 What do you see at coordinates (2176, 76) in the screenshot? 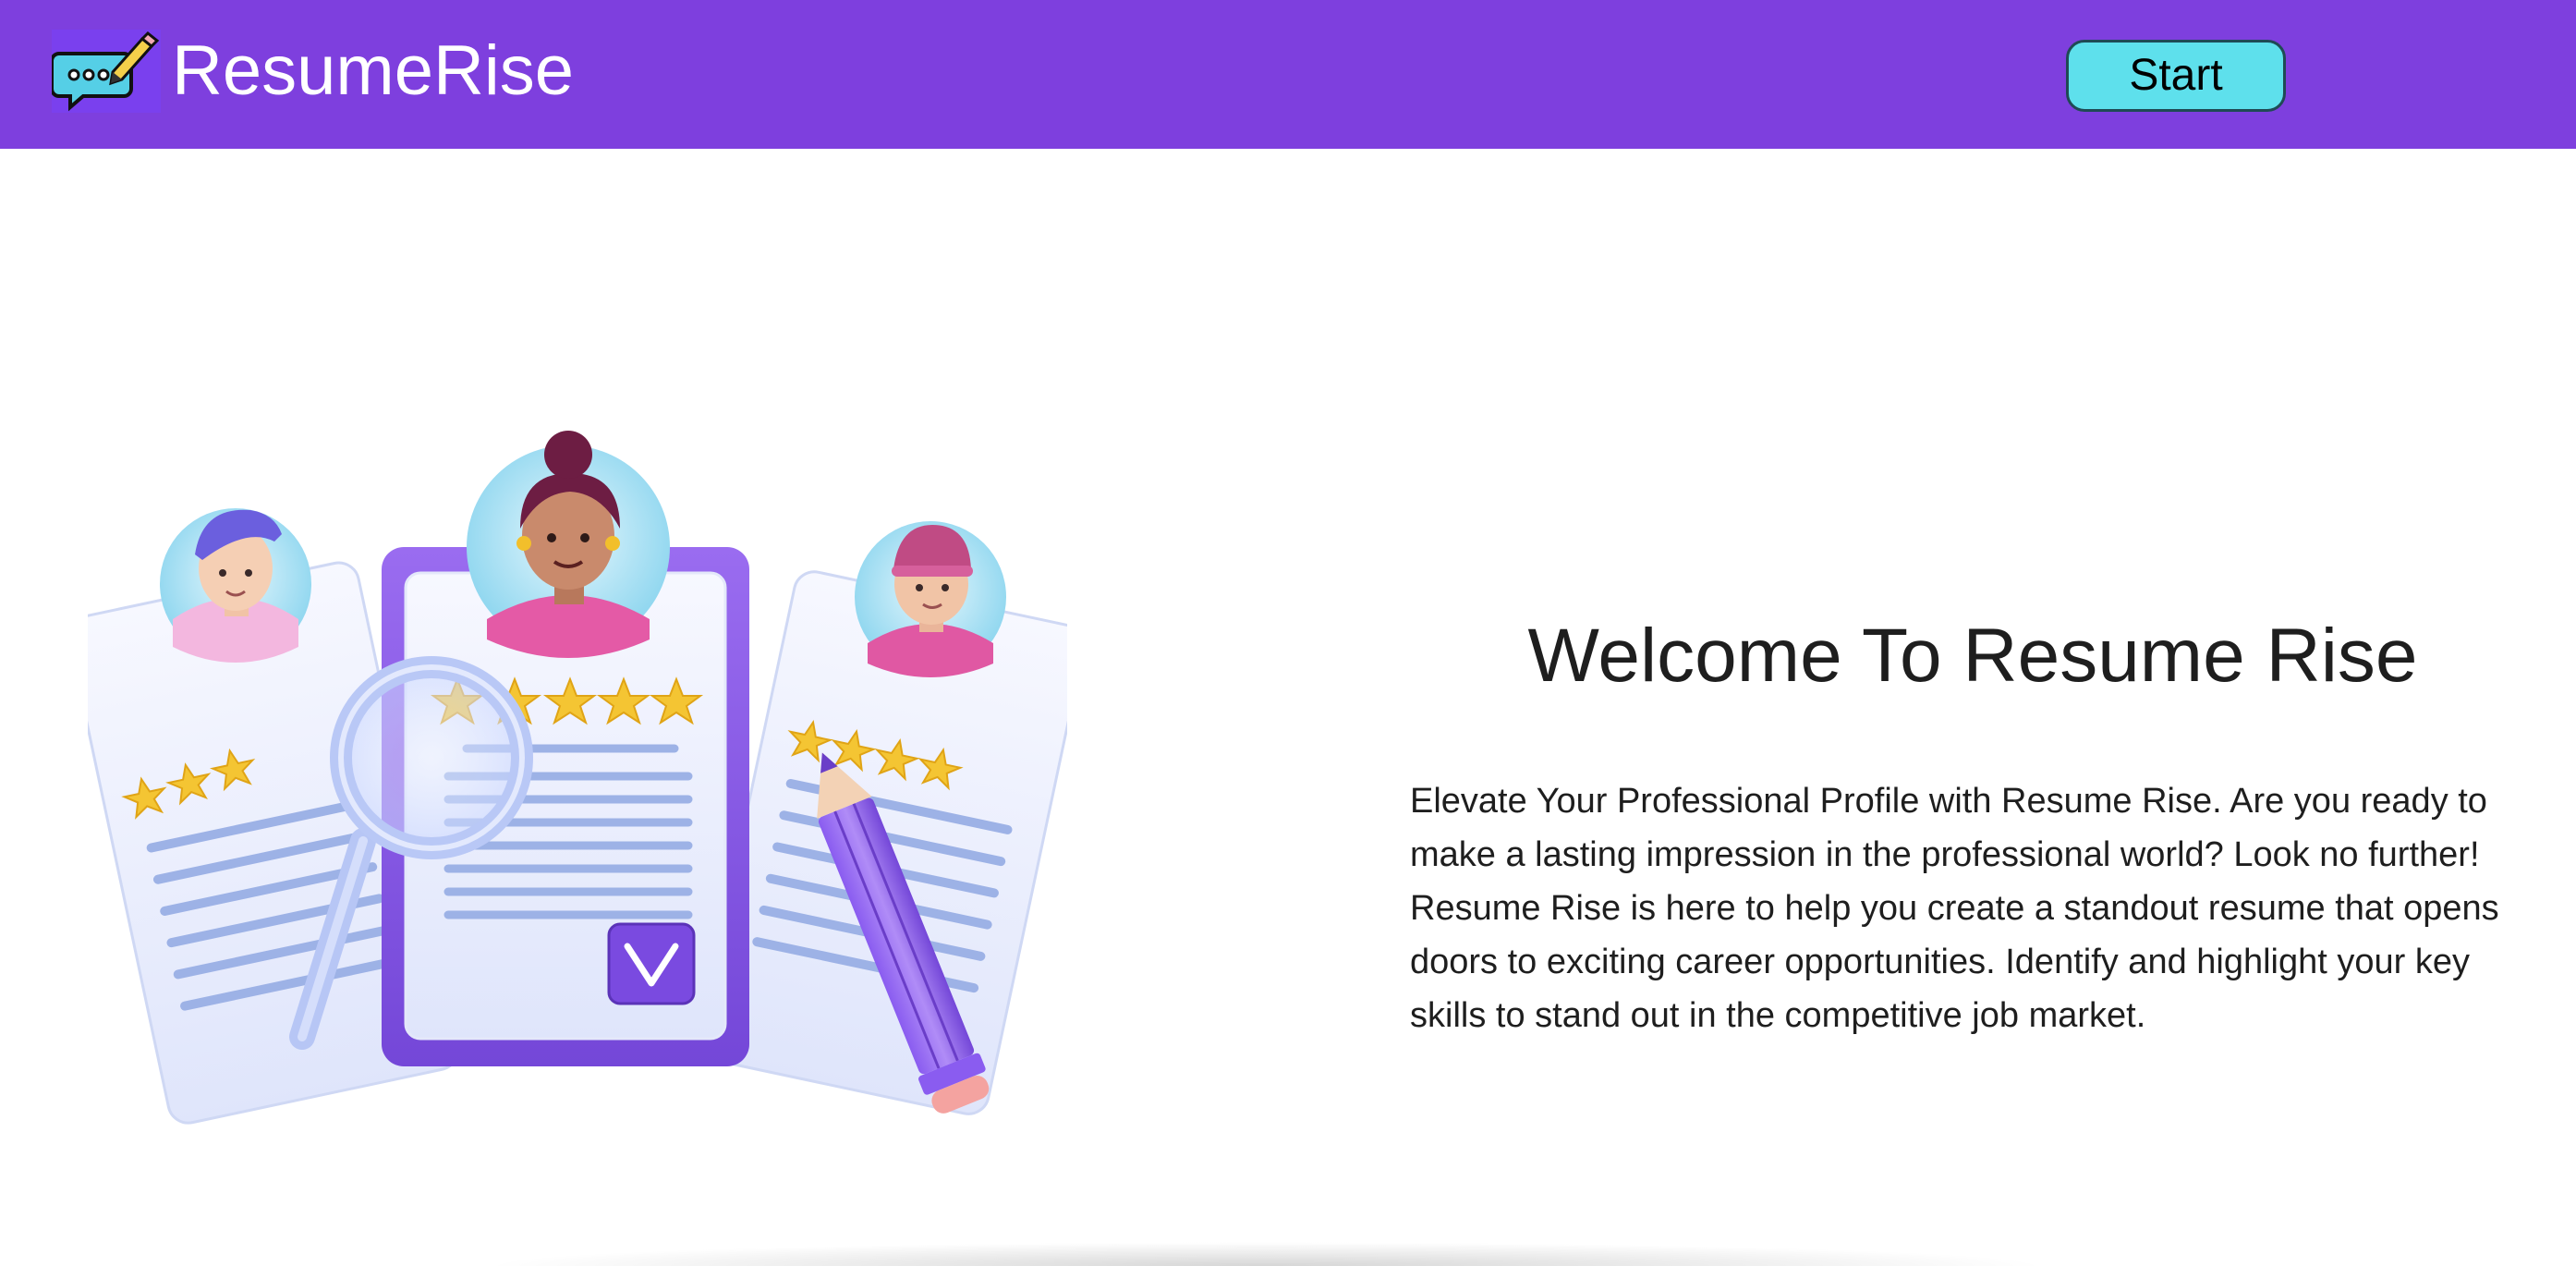
I see `start-button: Start` at bounding box center [2176, 76].